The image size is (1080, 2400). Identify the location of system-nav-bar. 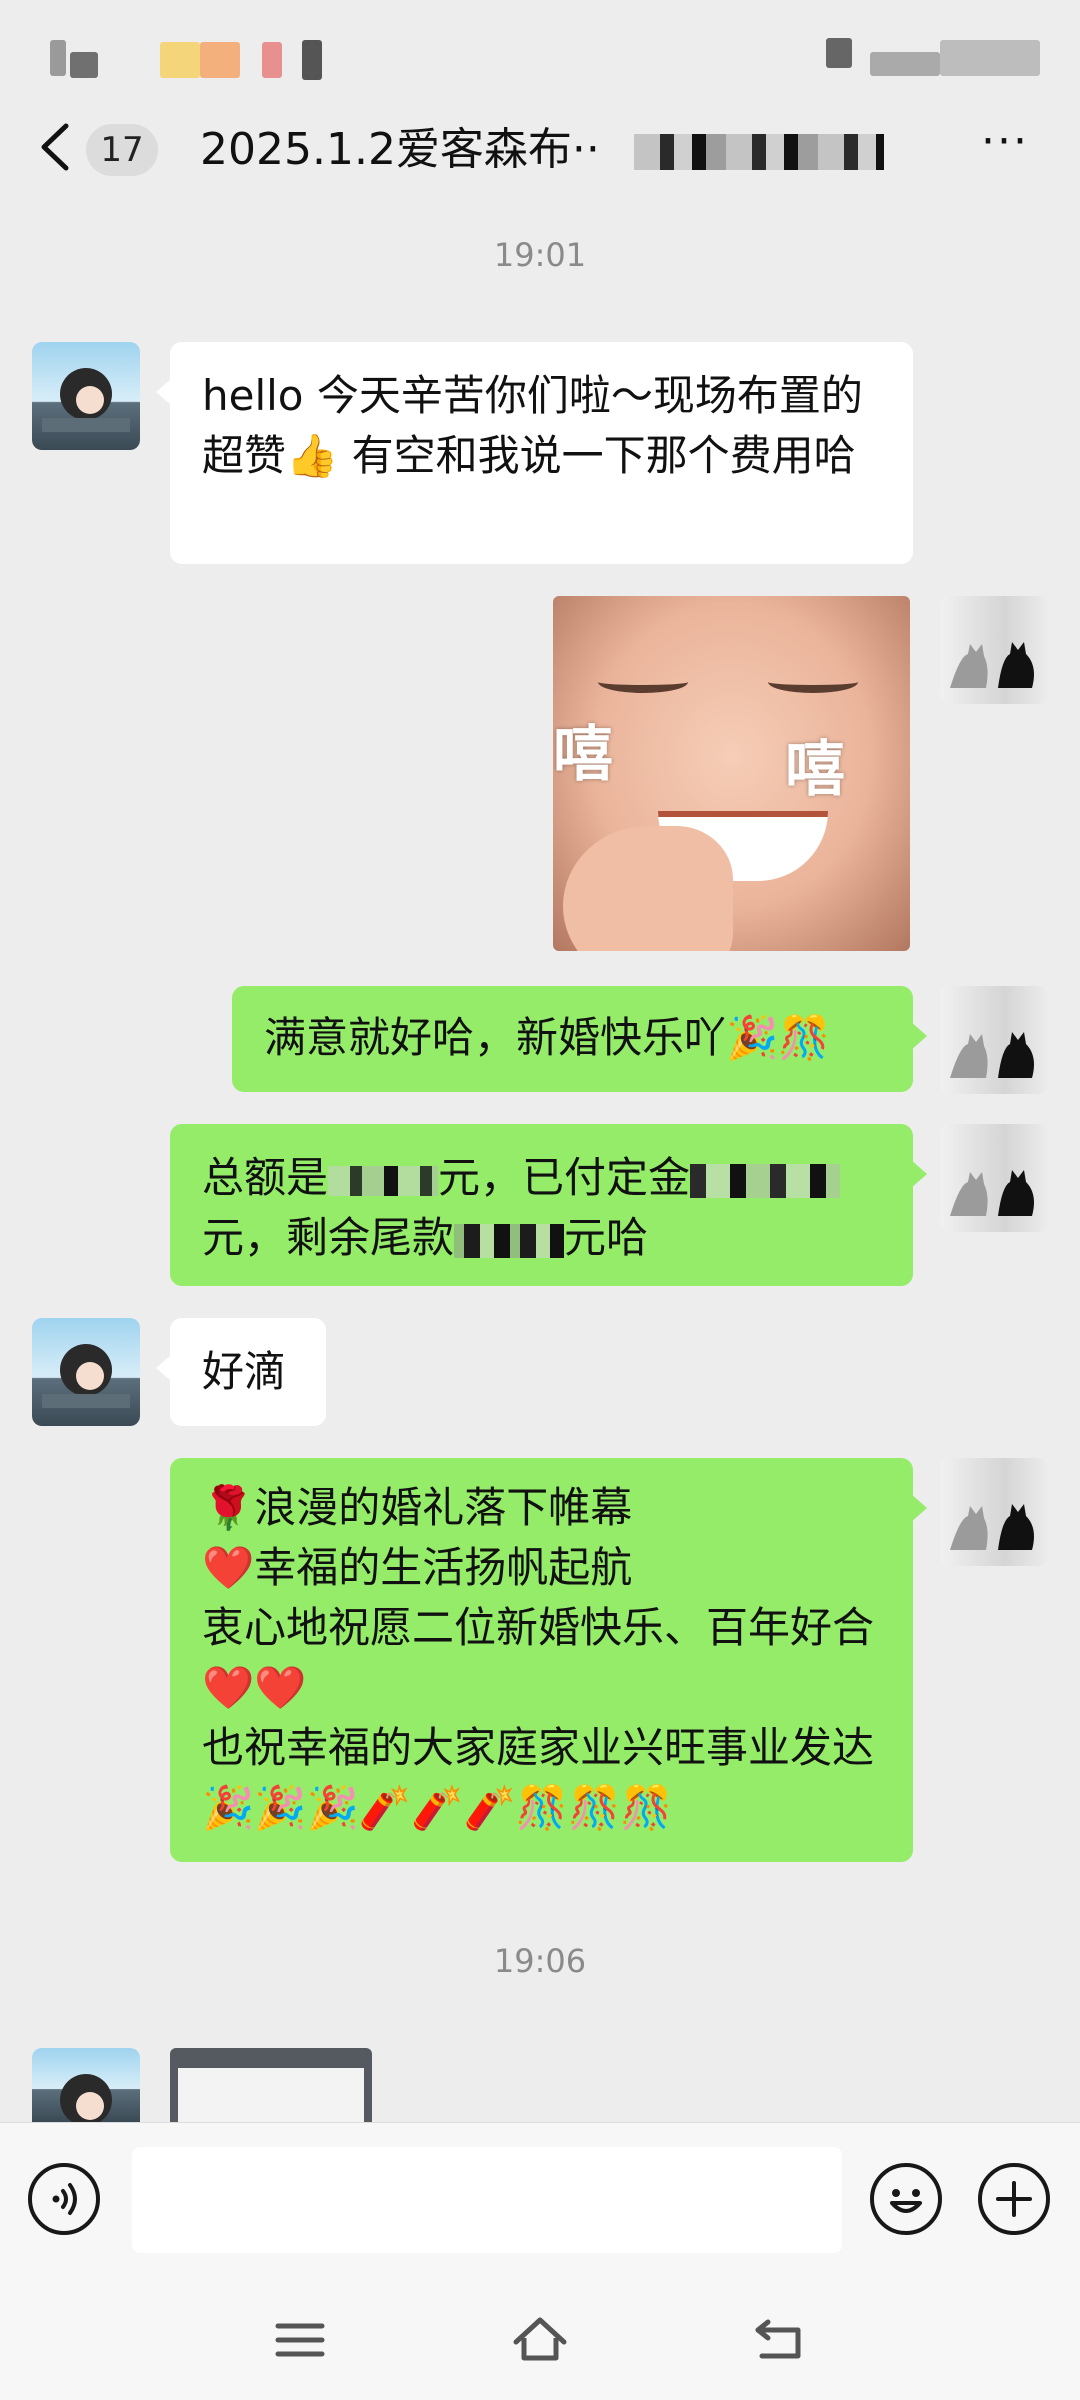
(540, 2341).